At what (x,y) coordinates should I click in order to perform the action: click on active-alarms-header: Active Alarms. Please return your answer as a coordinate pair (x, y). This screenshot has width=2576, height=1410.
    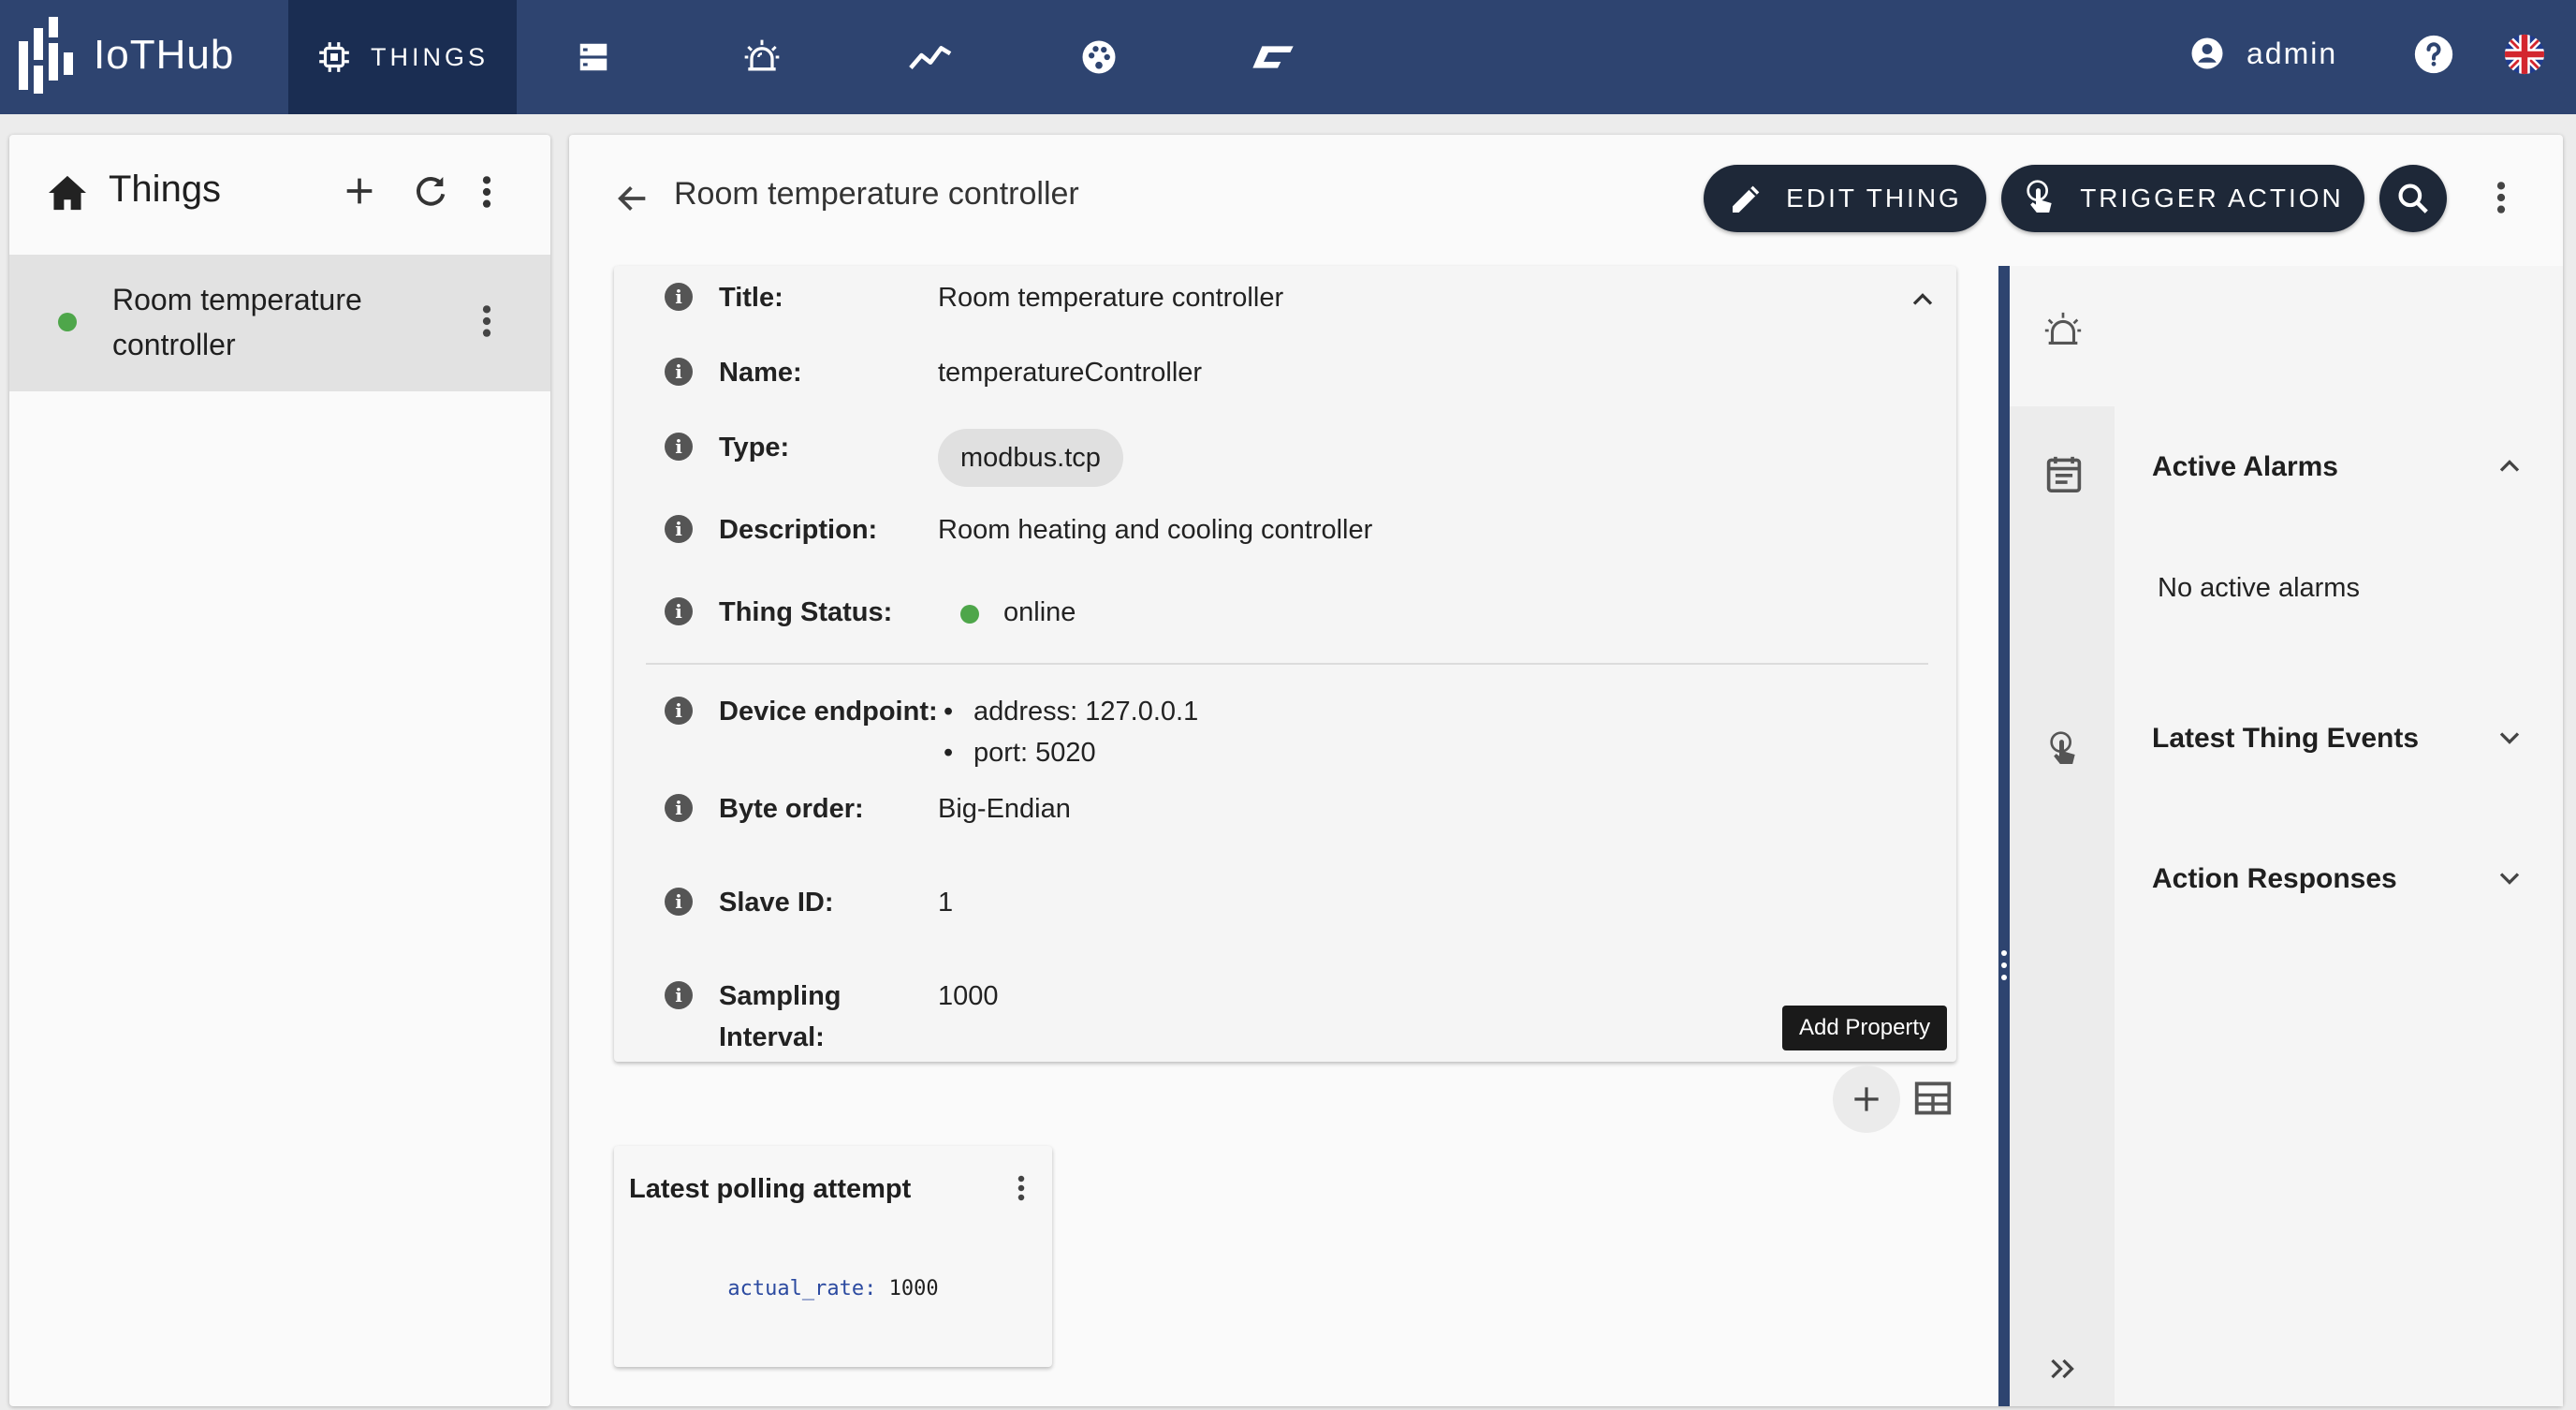
    Looking at the image, I should click on (2245, 467).